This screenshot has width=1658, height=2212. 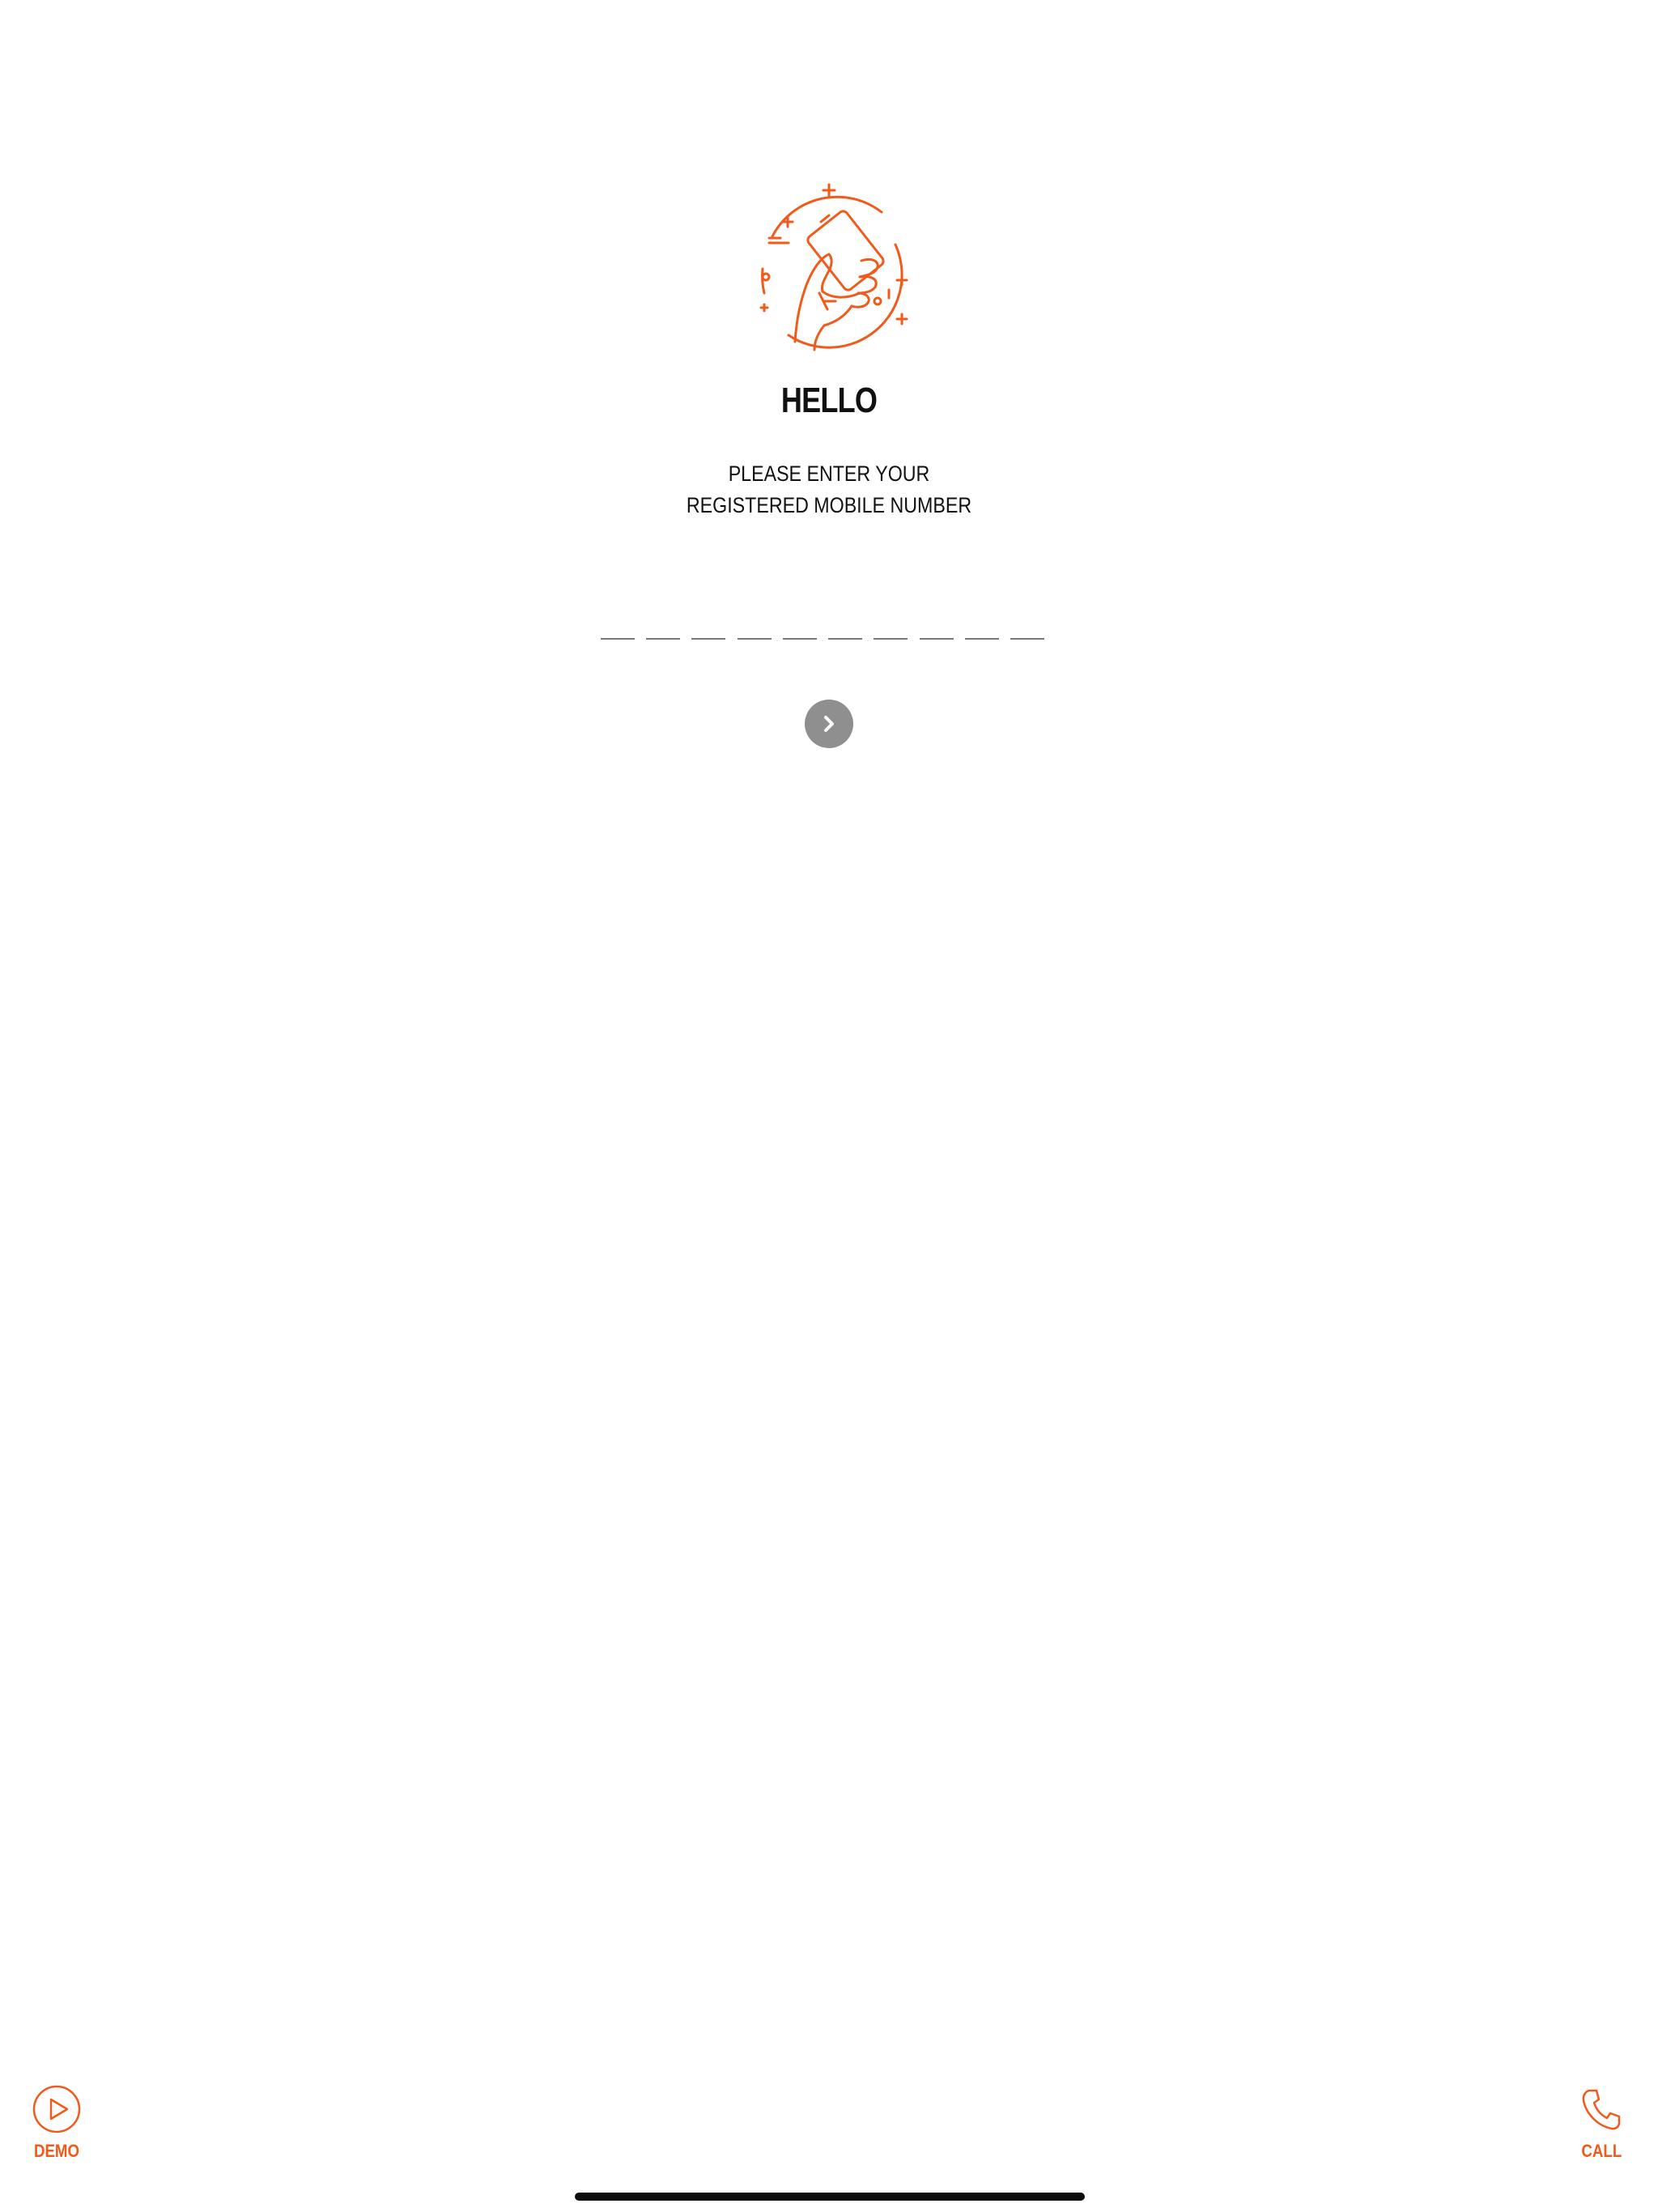 What do you see at coordinates (1601, 2109) in the screenshot?
I see `phone-icon` at bounding box center [1601, 2109].